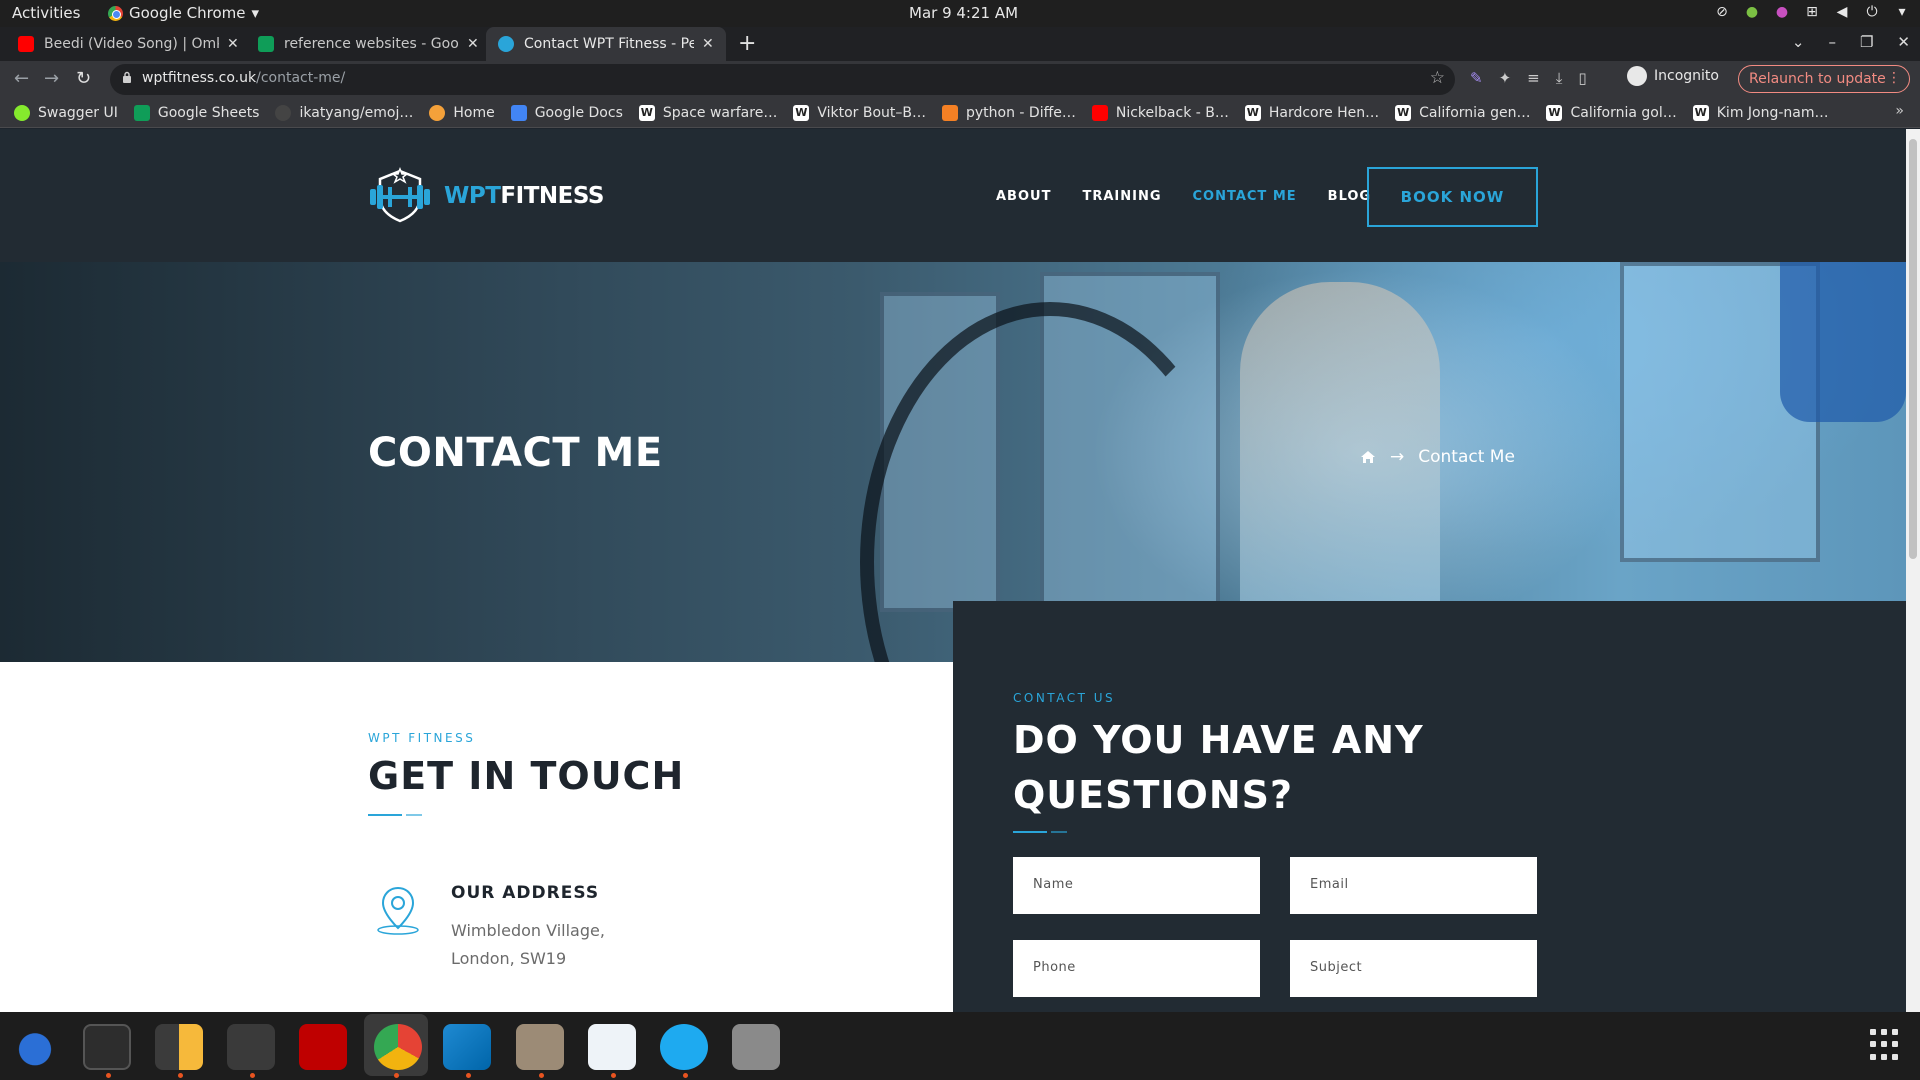 The width and height of the screenshot is (1920, 1080). I want to click on show-applications-icon, so click(1886, 1045).